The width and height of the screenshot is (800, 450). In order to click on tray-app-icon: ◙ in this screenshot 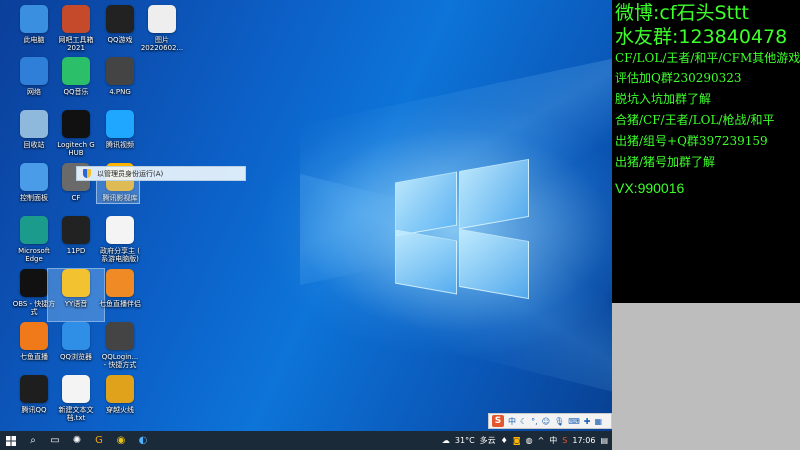, I will do `click(517, 440)`.